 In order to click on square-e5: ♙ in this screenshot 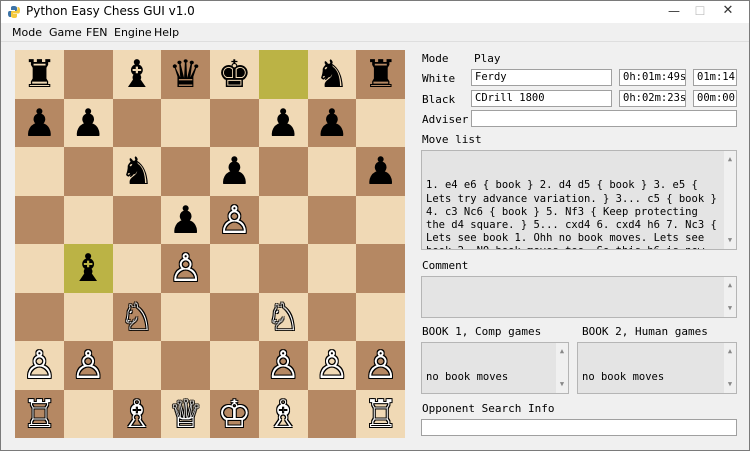, I will do `click(234, 219)`.